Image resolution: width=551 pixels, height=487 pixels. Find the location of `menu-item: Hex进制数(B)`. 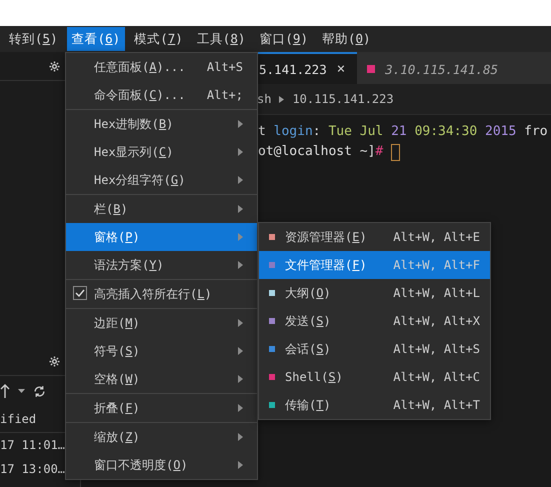

menu-item: Hex进制数(B) is located at coordinates (161, 124).